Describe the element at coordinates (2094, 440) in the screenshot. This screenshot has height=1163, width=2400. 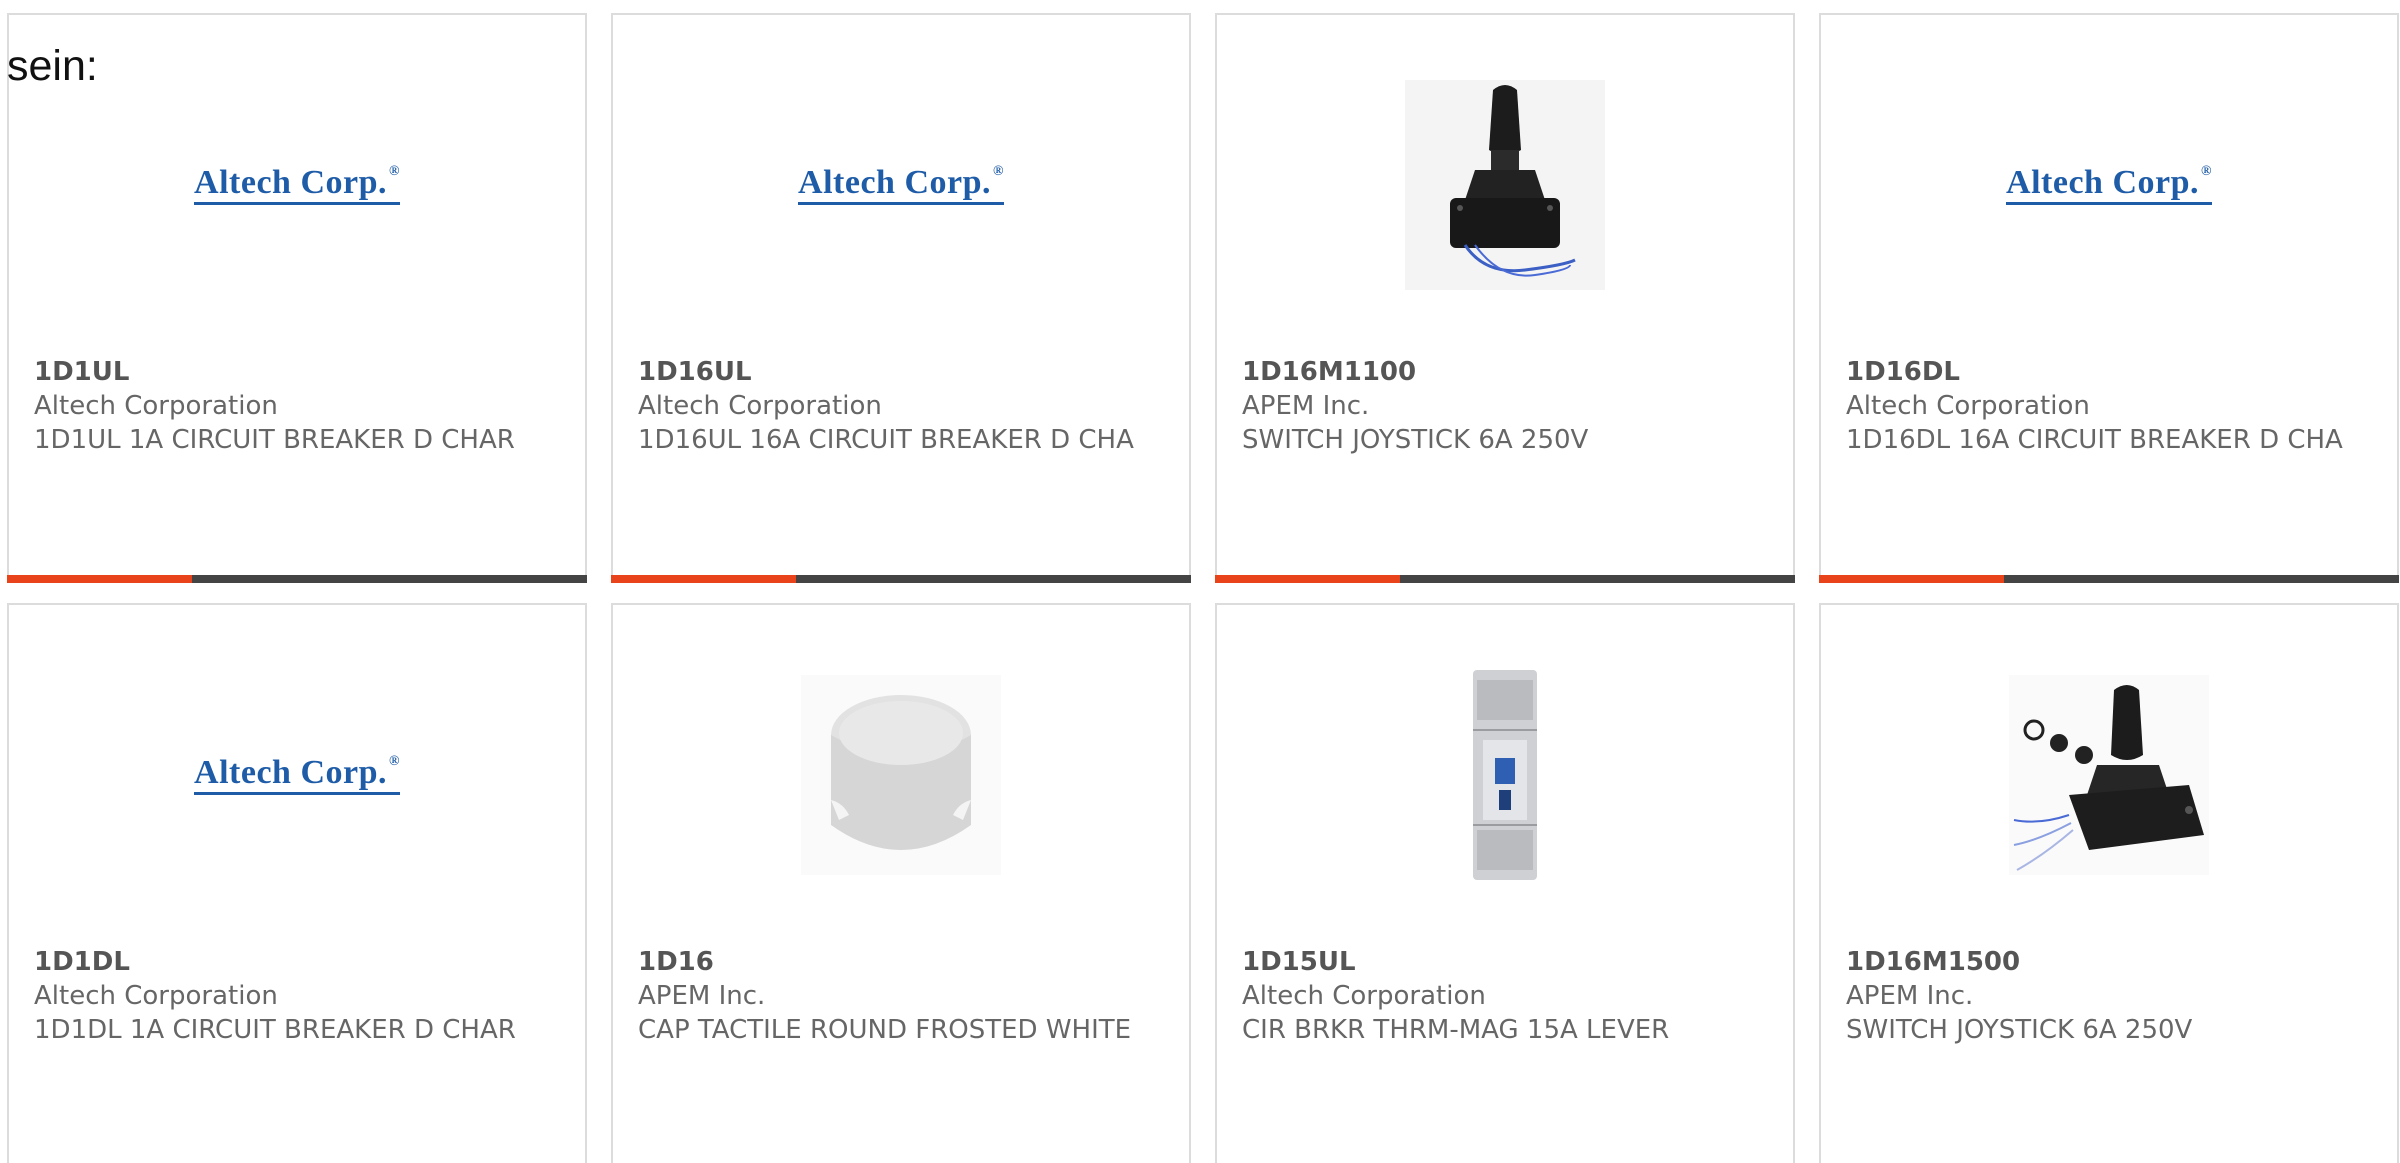
I see `product-description: 1D16DL 16A CIRCUIT BREAKER D CHA` at that location.